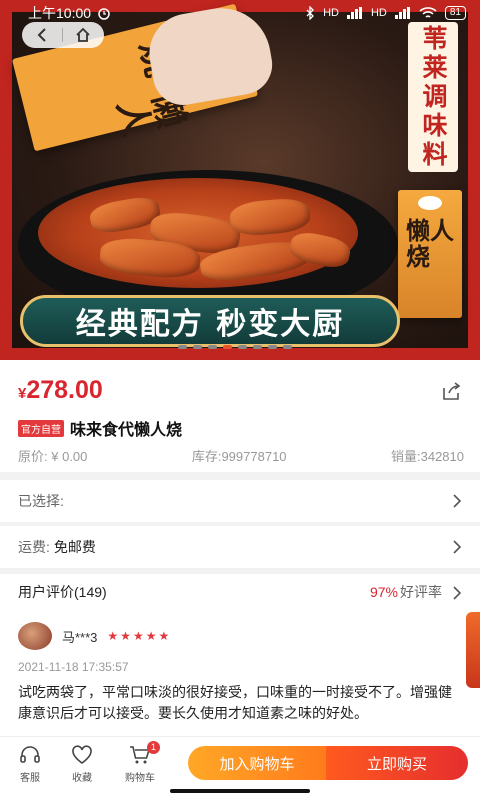 Image resolution: width=480 pixels, height=800 pixels. I want to click on brand-vertical-title: 苇莱调味料, so click(433, 97).